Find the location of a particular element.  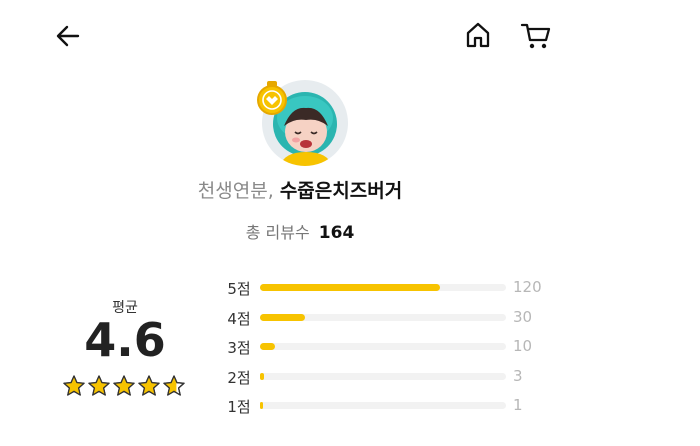

star-rating is located at coordinates (124, 386).